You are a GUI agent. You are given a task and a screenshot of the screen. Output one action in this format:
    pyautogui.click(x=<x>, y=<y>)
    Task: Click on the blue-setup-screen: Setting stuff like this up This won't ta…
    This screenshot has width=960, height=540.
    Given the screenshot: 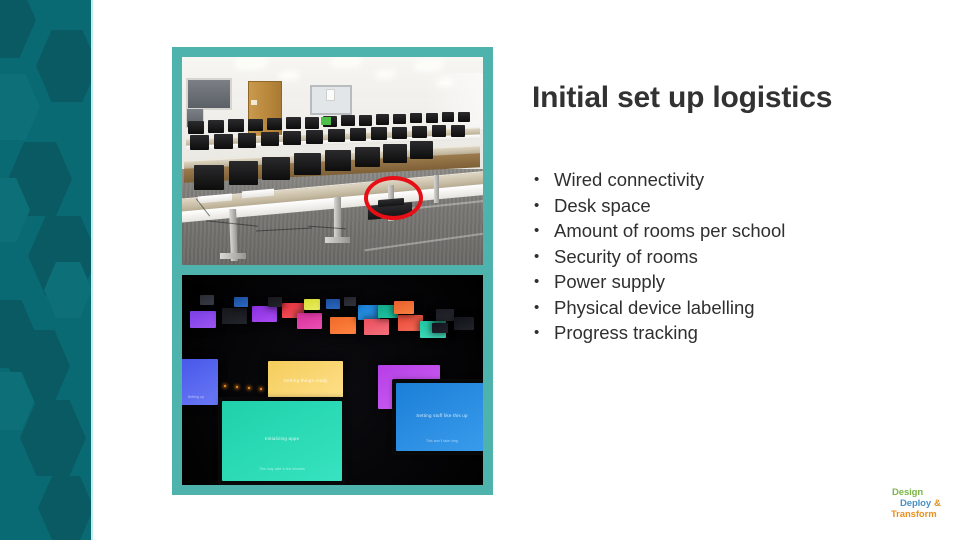 What is the action you would take?
    pyautogui.click(x=439, y=417)
    